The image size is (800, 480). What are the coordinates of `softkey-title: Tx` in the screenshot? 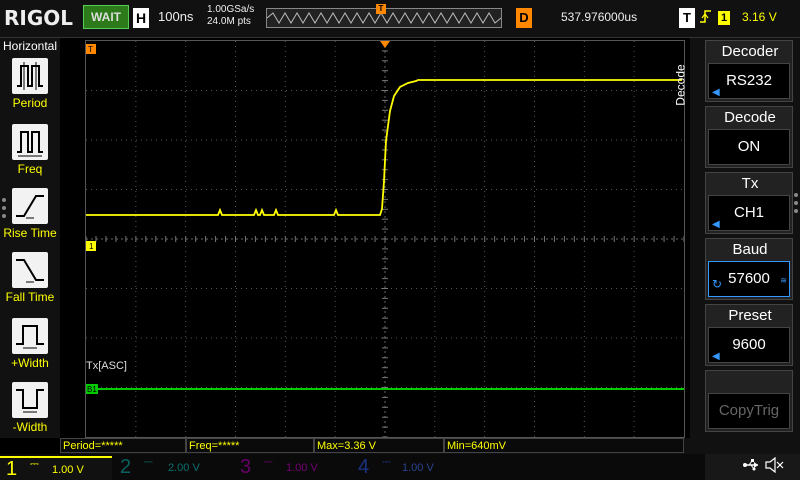 It's located at (750, 183).